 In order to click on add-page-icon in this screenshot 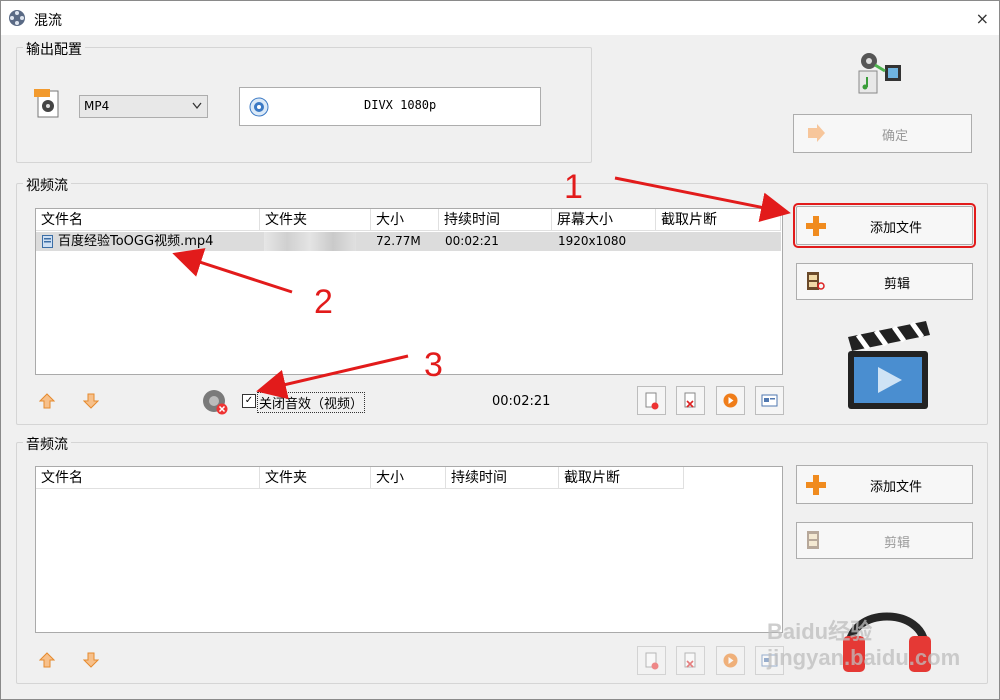, I will do `click(652, 401)`.